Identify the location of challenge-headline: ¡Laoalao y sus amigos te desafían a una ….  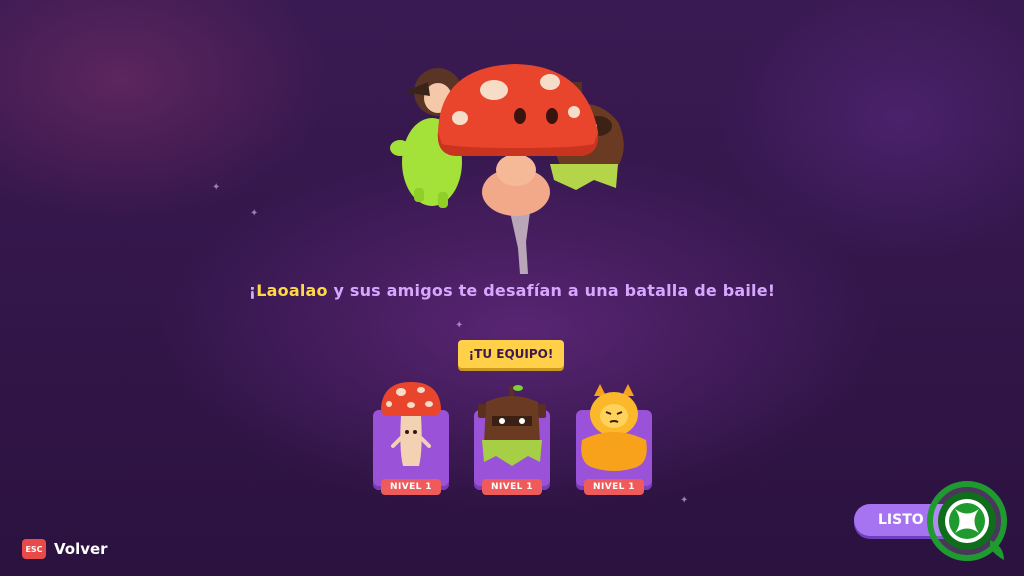
(512, 290).